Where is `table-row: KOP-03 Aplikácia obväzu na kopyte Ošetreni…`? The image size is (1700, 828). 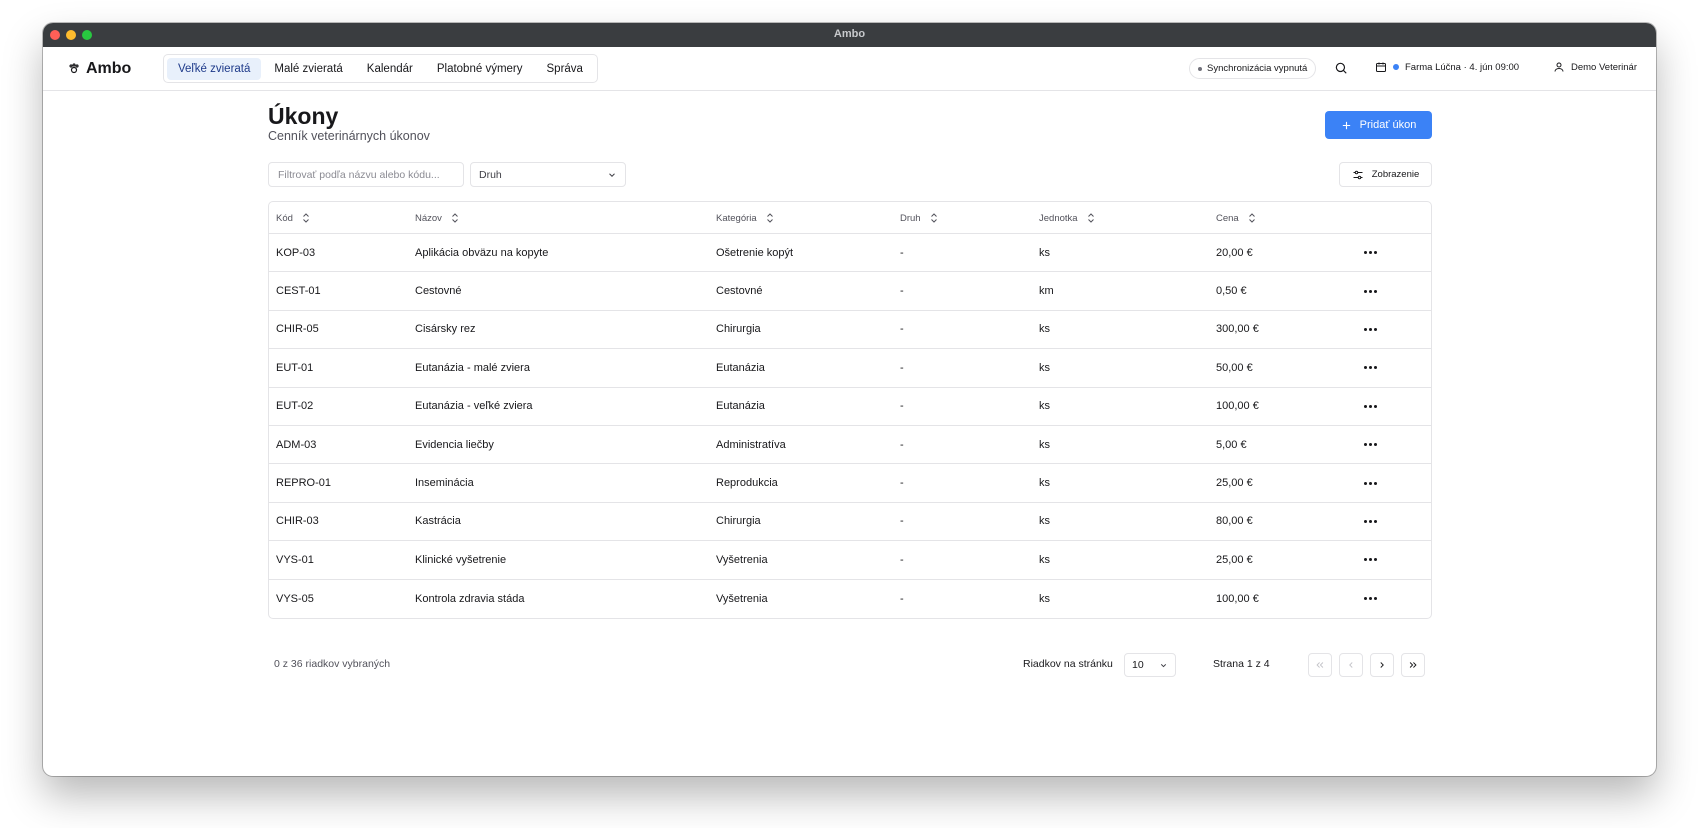 table-row: KOP-03 Aplikácia obväzu na kopyte Ošetreni… is located at coordinates (850, 253).